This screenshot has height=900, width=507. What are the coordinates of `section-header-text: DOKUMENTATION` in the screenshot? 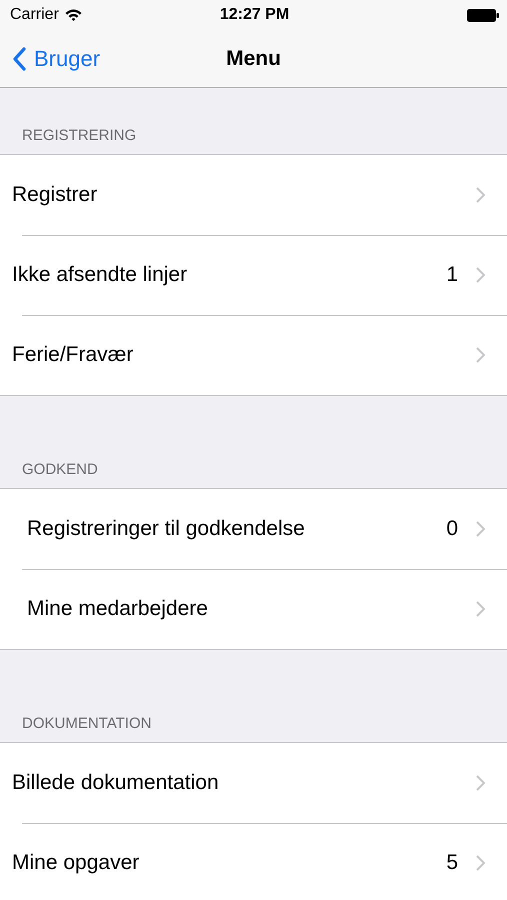 It's located at (87, 723).